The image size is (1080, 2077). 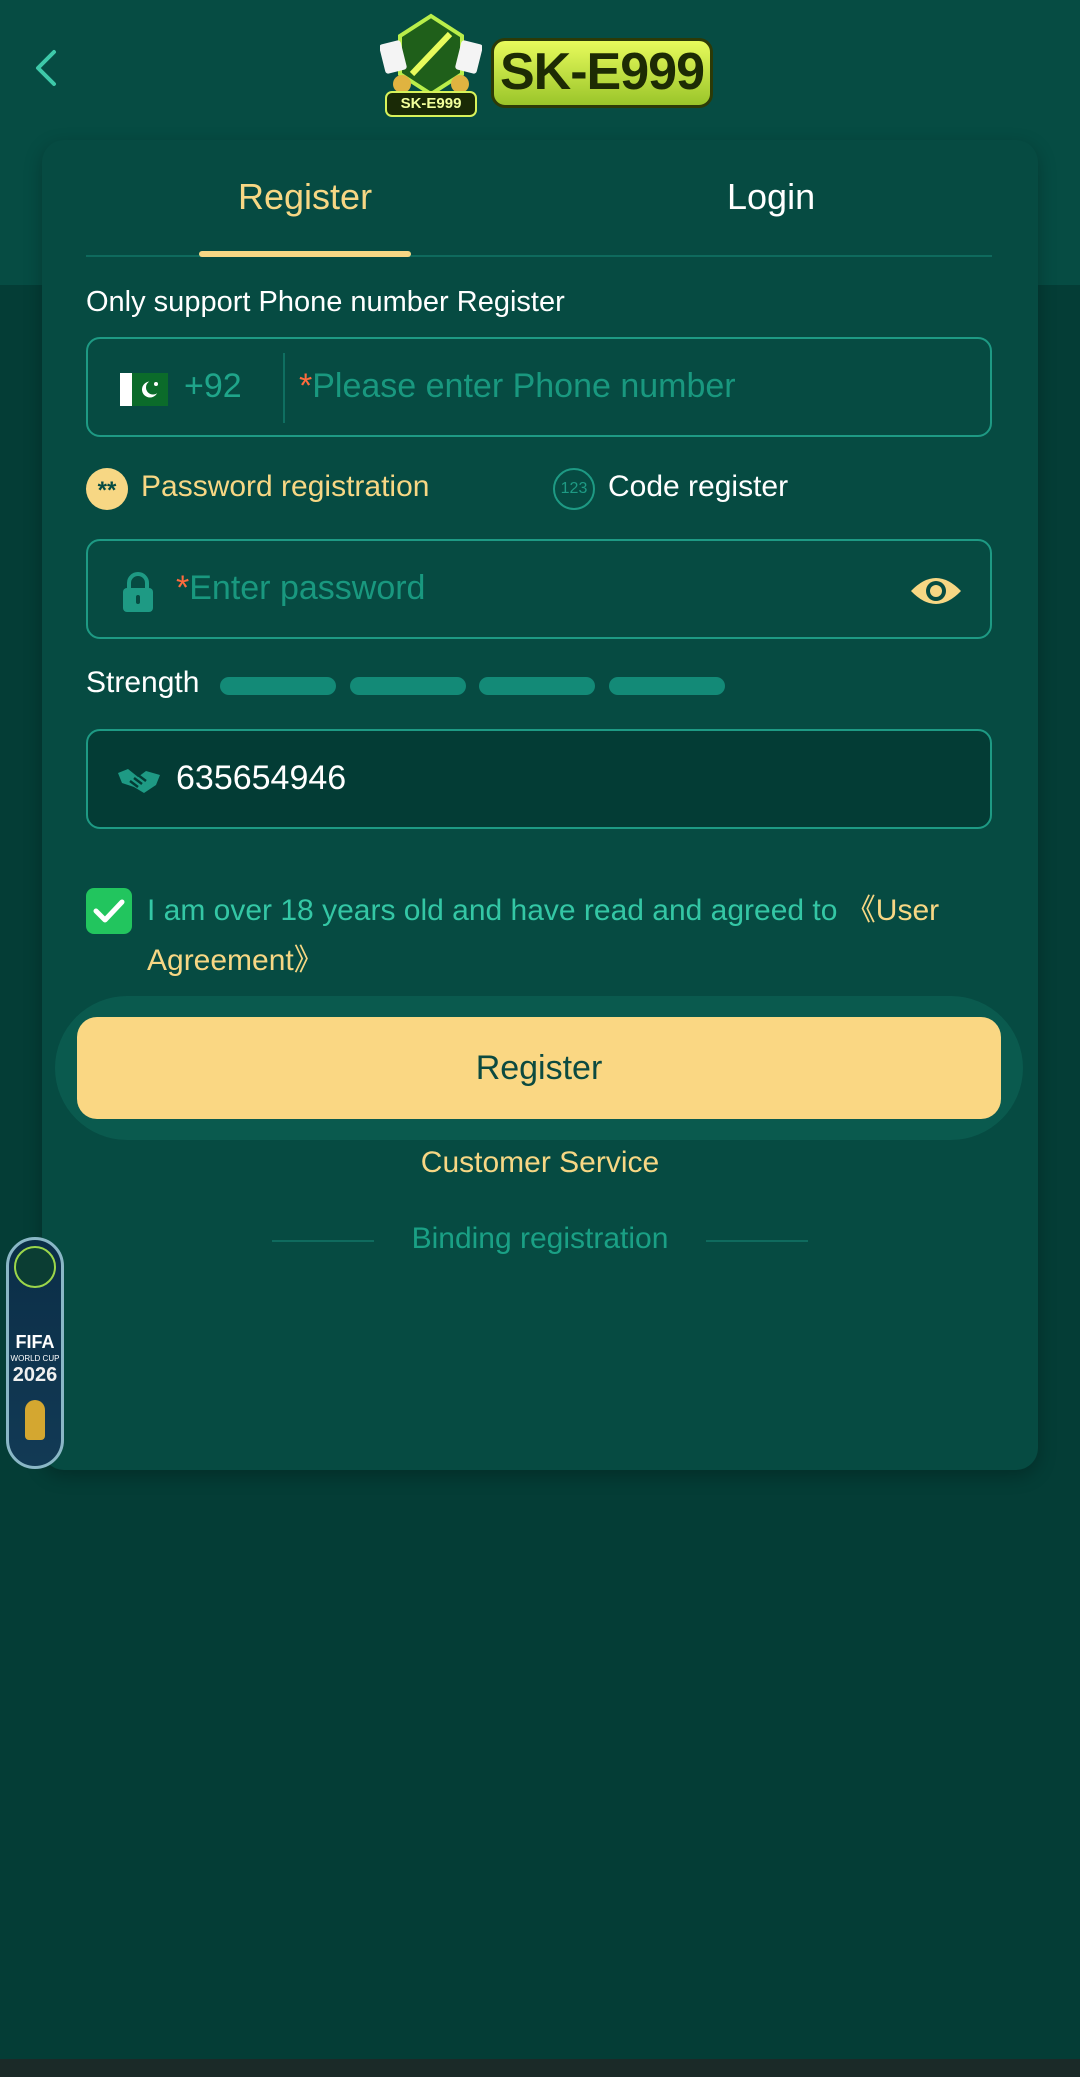 What do you see at coordinates (143, 682) in the screenshot?
I see `strength-label: Strength` at bounding box center [143, 682].